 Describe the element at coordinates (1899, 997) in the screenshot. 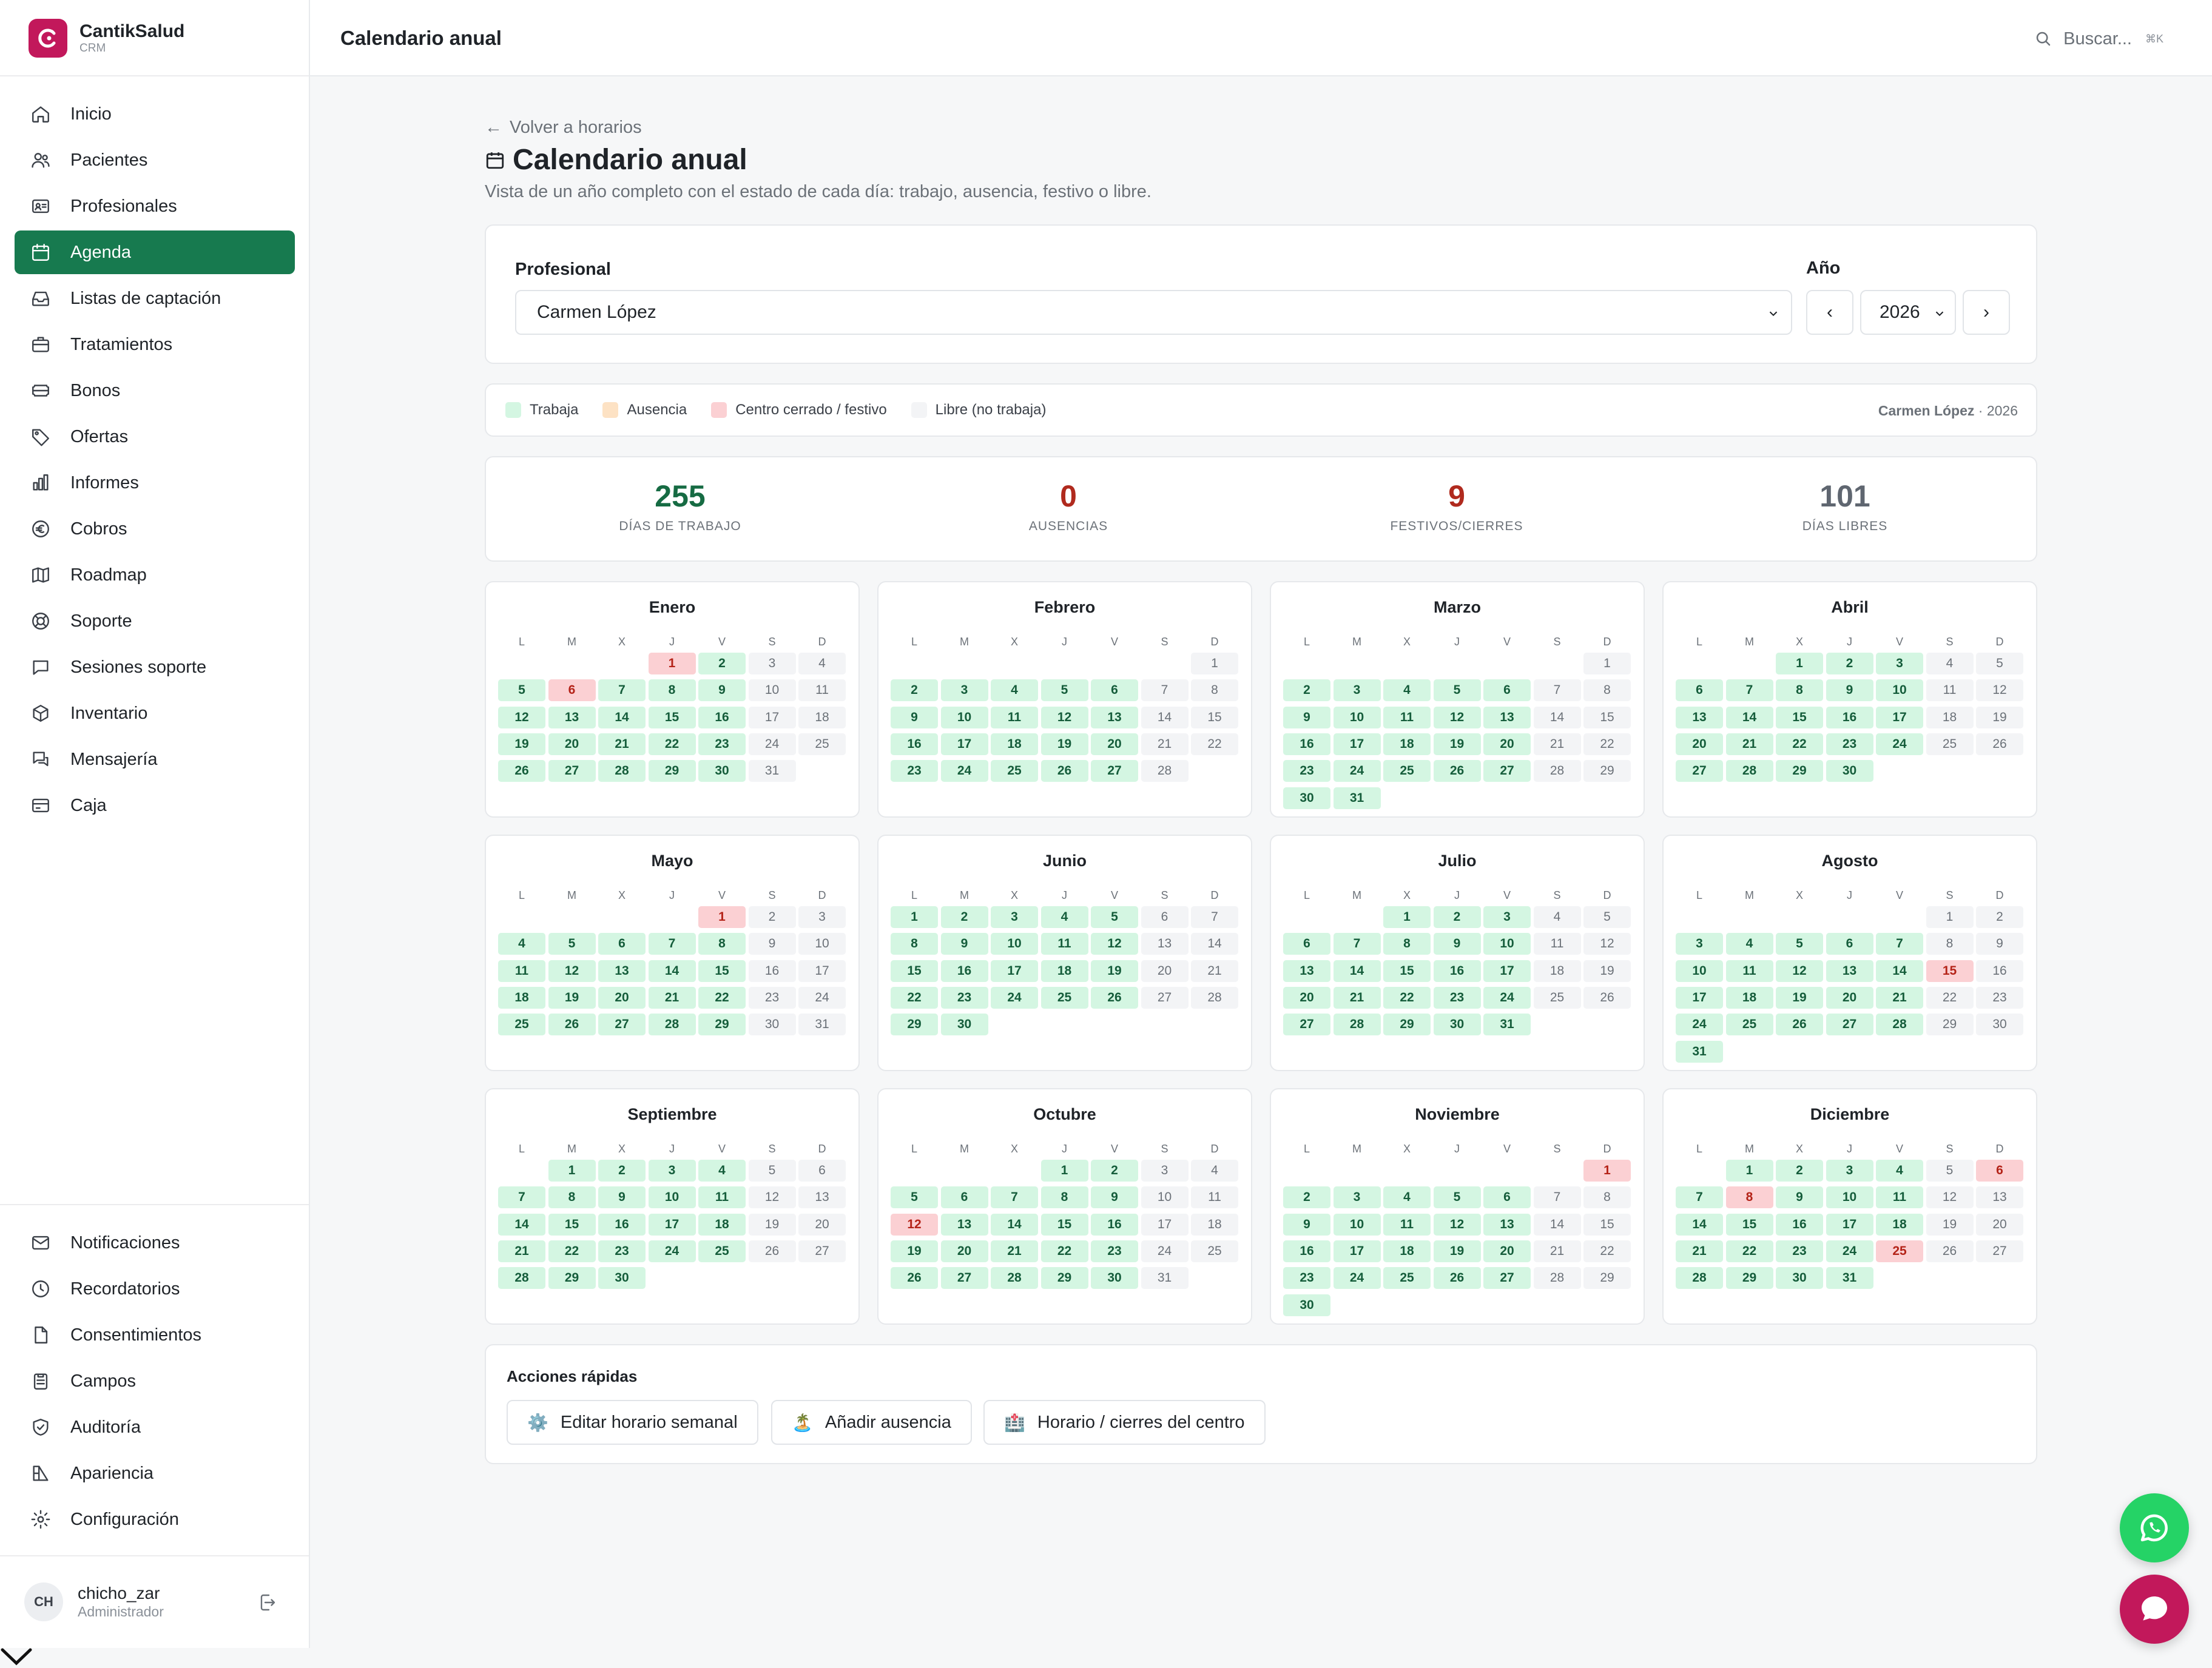

I see `calendar-day: 21` at that location.